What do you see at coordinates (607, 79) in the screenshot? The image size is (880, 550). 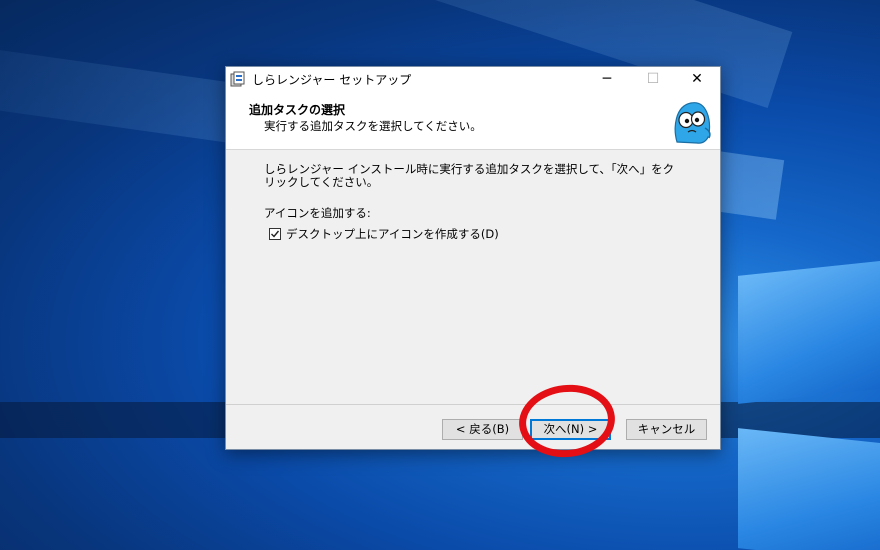 I see `minimize-button: ─` at bounding box center [607, 79].